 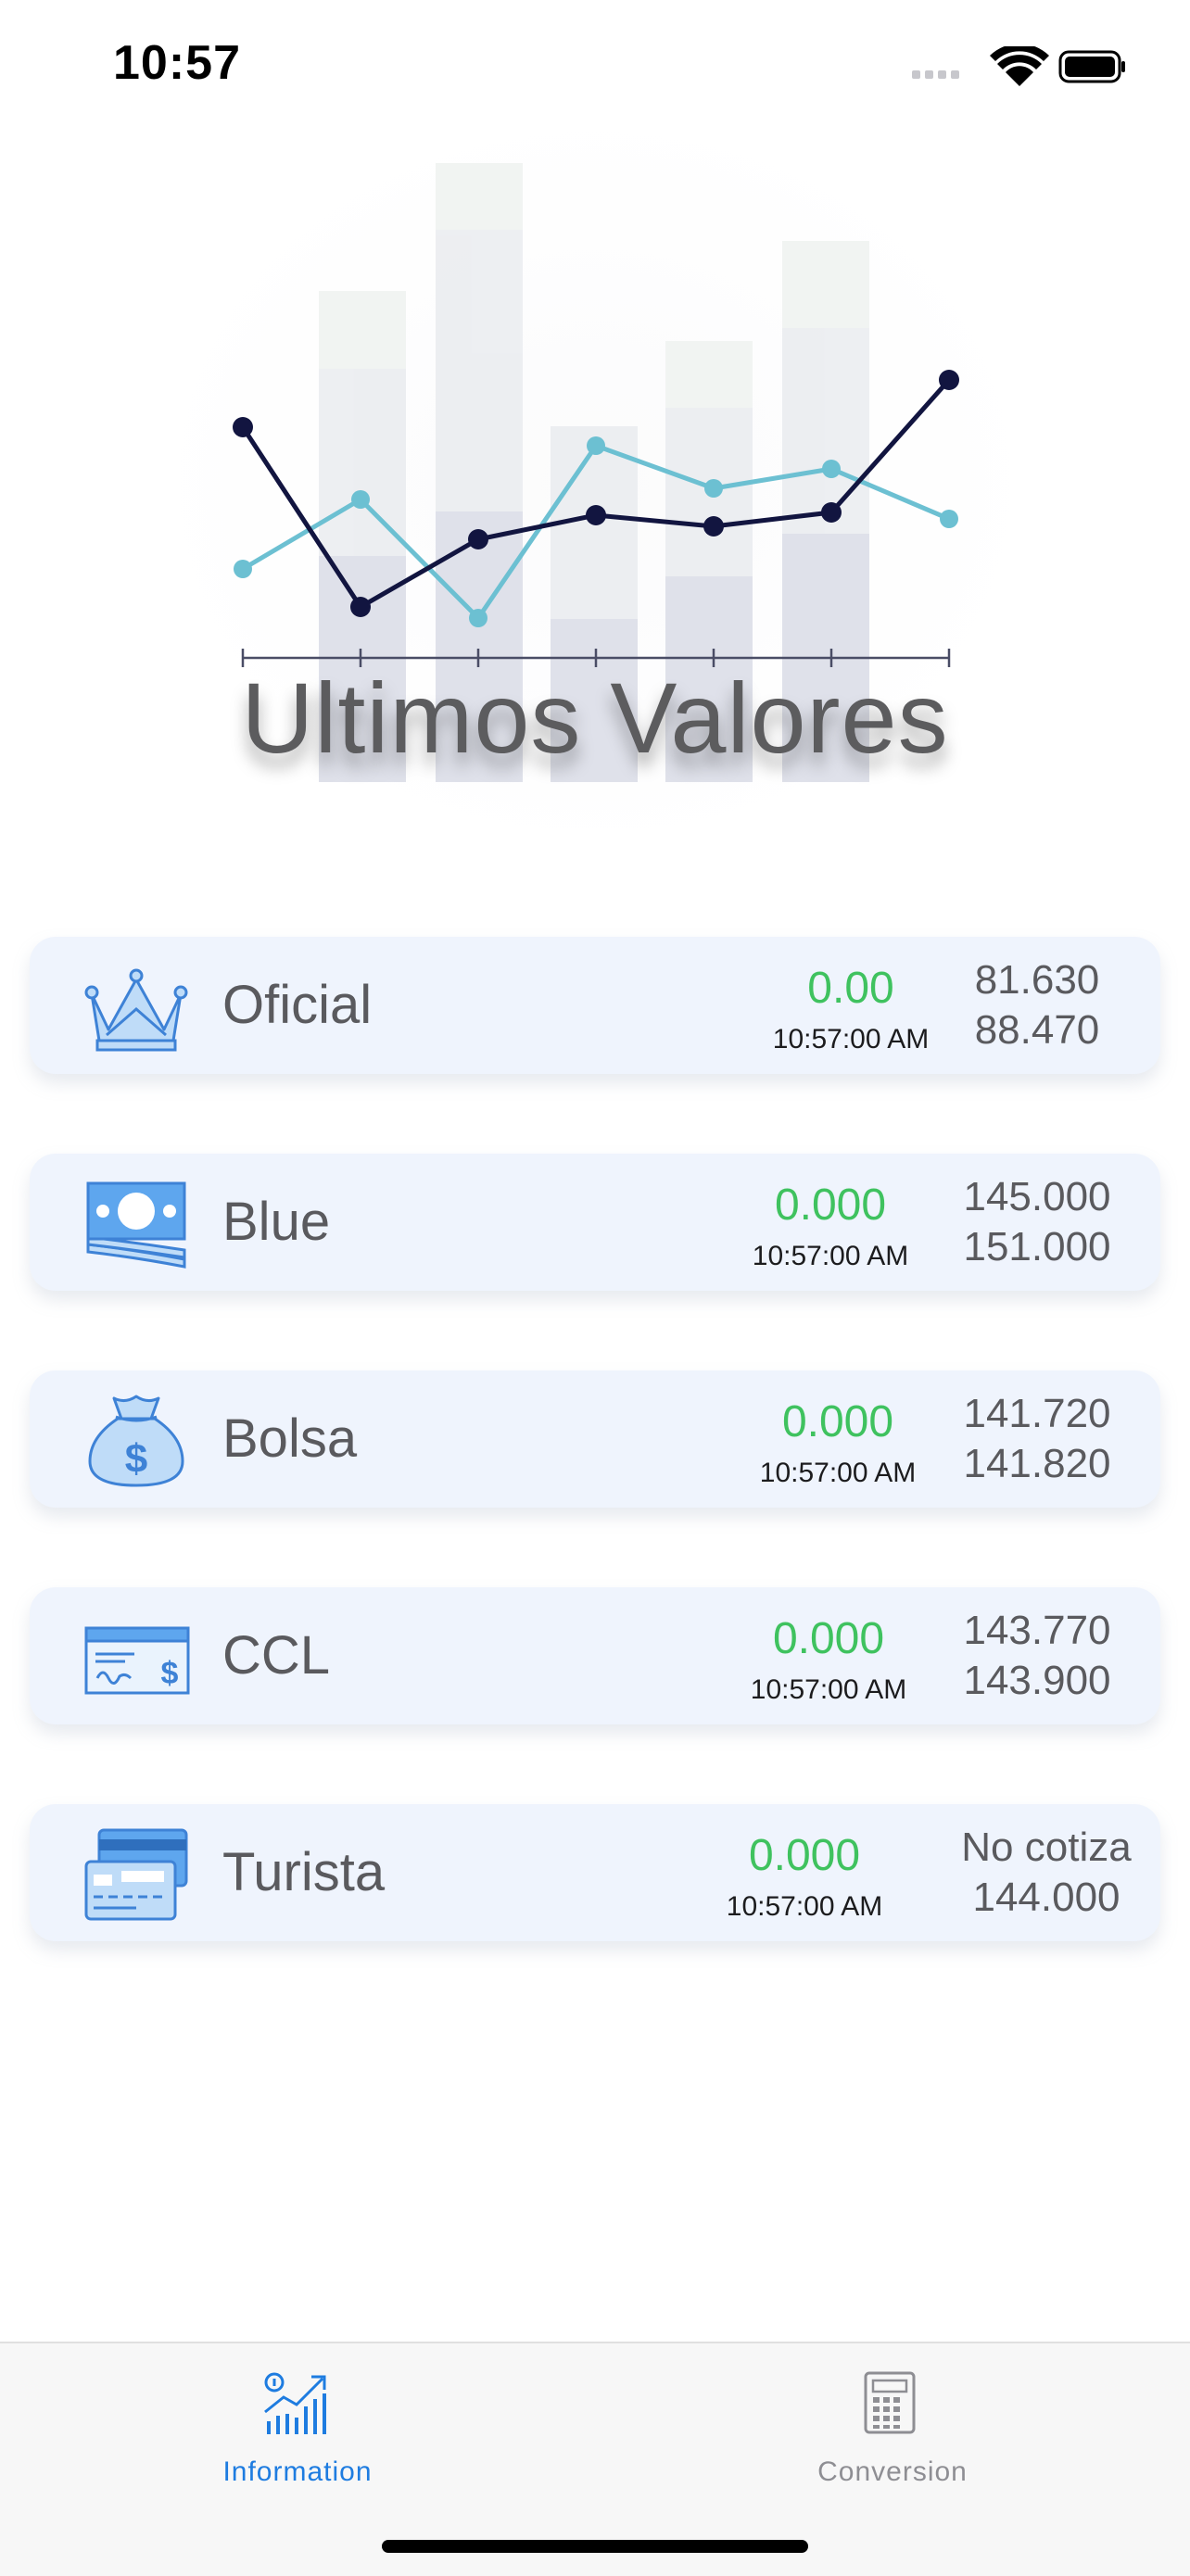 What do you see at coordinates (1091, 66) in the screenshot?
I see `battery-icon` at bounding box center [1091, 66].